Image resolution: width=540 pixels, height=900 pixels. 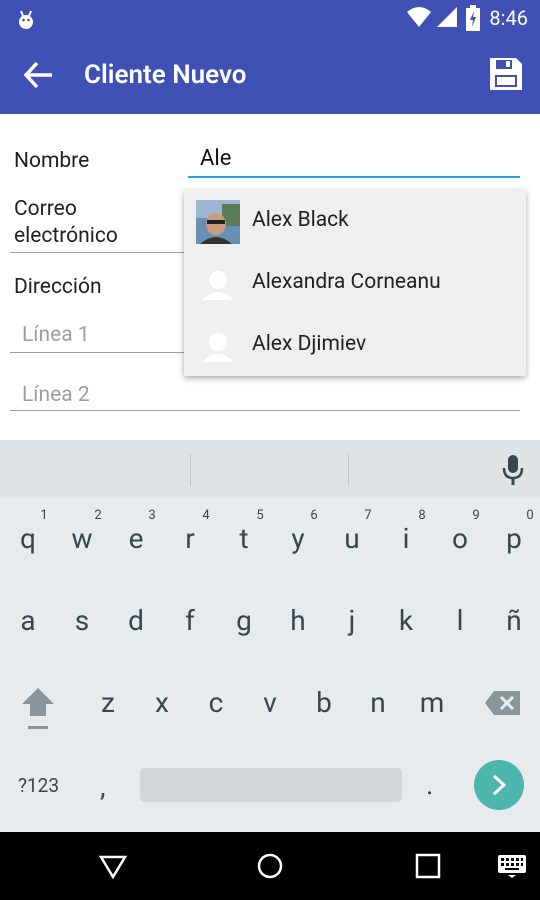 I want to click on key-w: w, so click(x=82, y=538).